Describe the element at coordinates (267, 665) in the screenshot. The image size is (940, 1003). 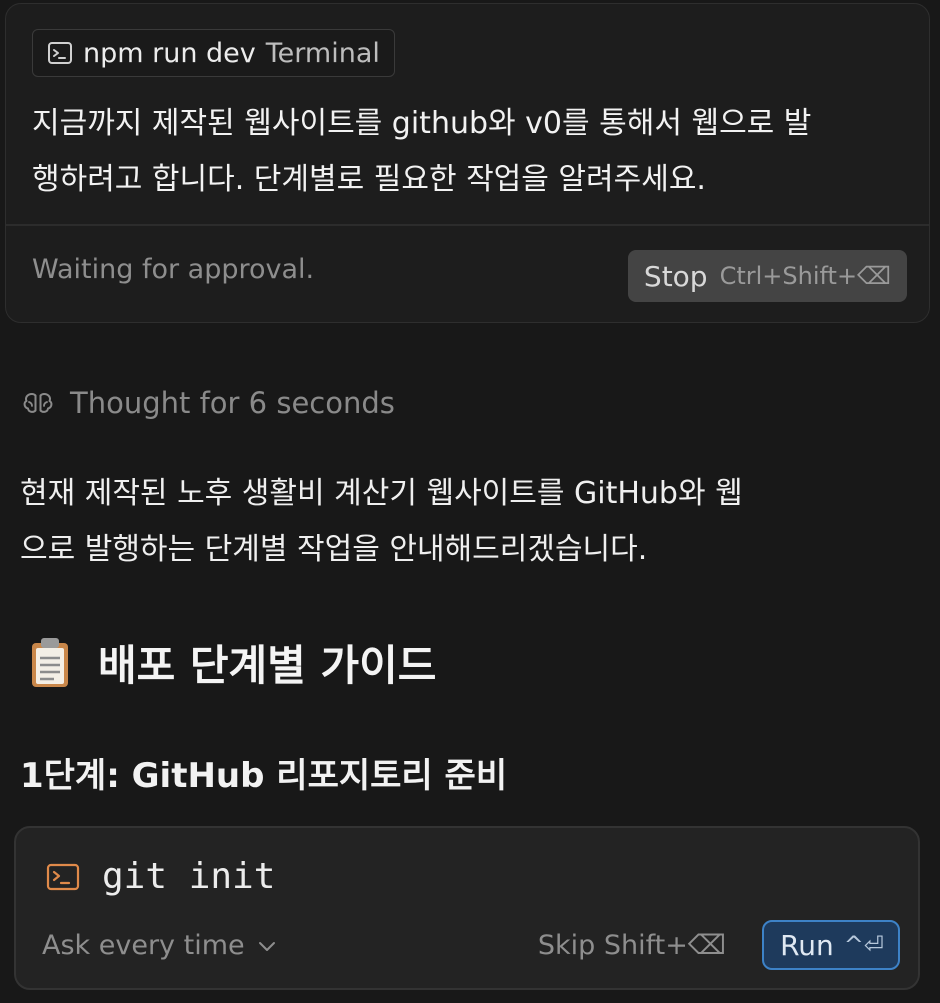
I see `guide-heading-text: 배포 단계별 가이드` at that location.